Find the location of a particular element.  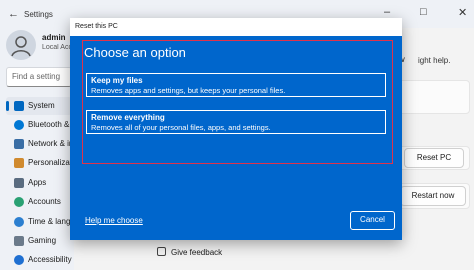

user-name: admin is located at coordinates (54, 37).